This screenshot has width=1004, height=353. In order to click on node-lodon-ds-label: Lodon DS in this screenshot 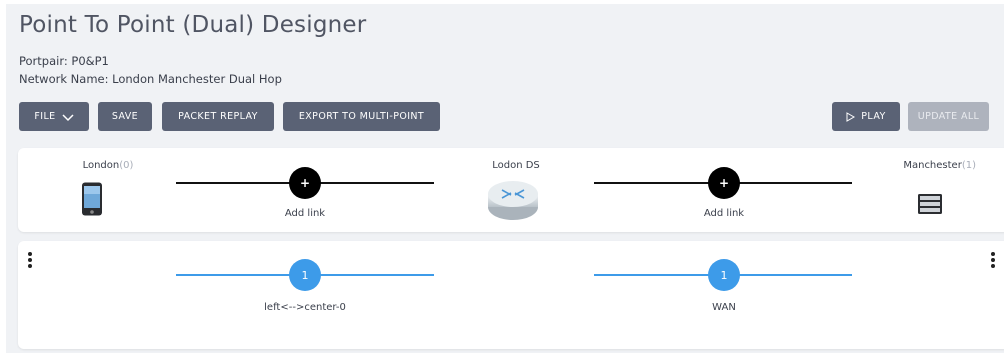, I will do `click(516, 165)`.